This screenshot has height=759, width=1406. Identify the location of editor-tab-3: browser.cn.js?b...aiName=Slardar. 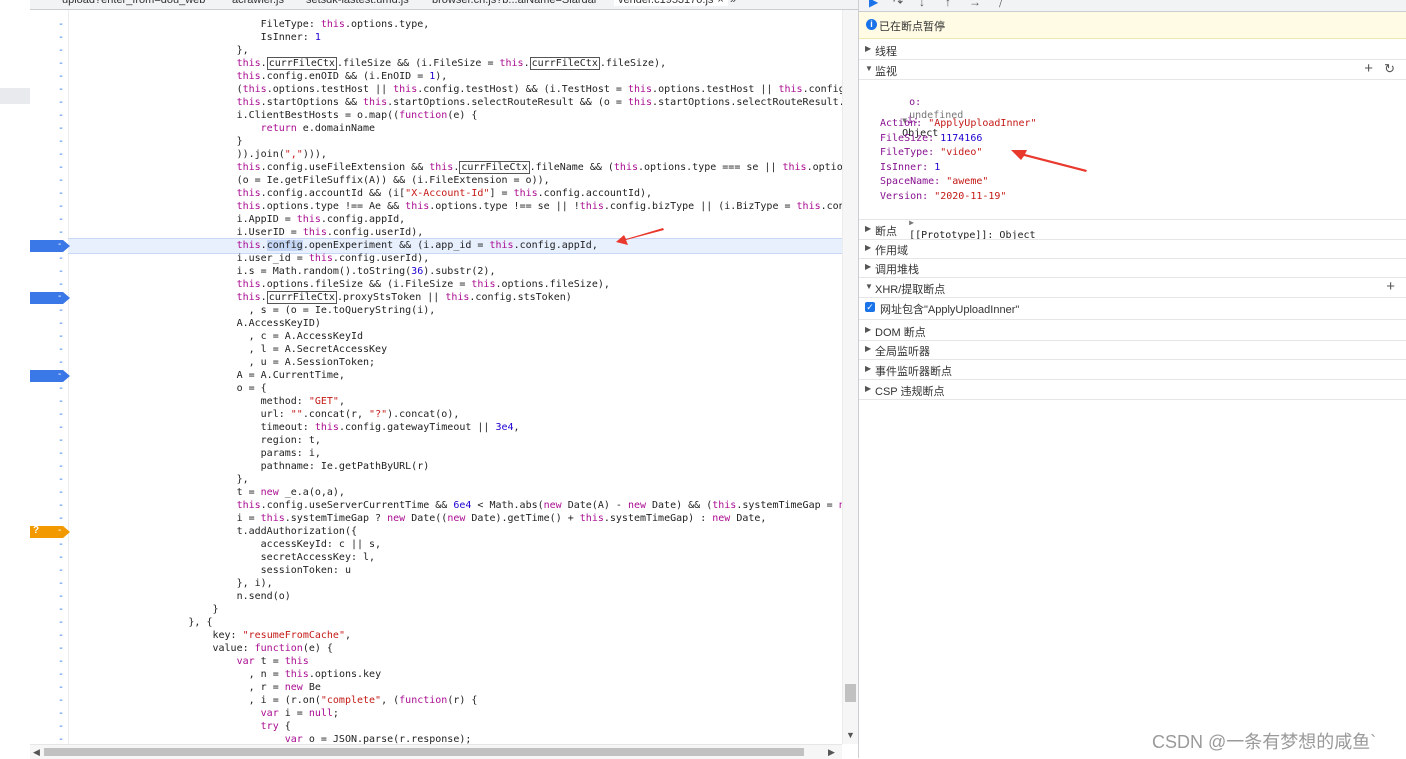
(514, 3).